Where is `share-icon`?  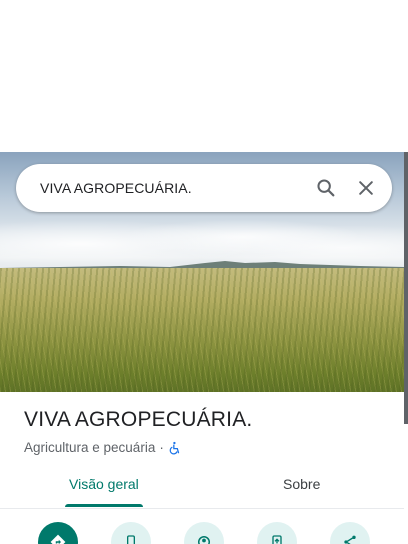 share-icon is located at coordinates (350, 539).